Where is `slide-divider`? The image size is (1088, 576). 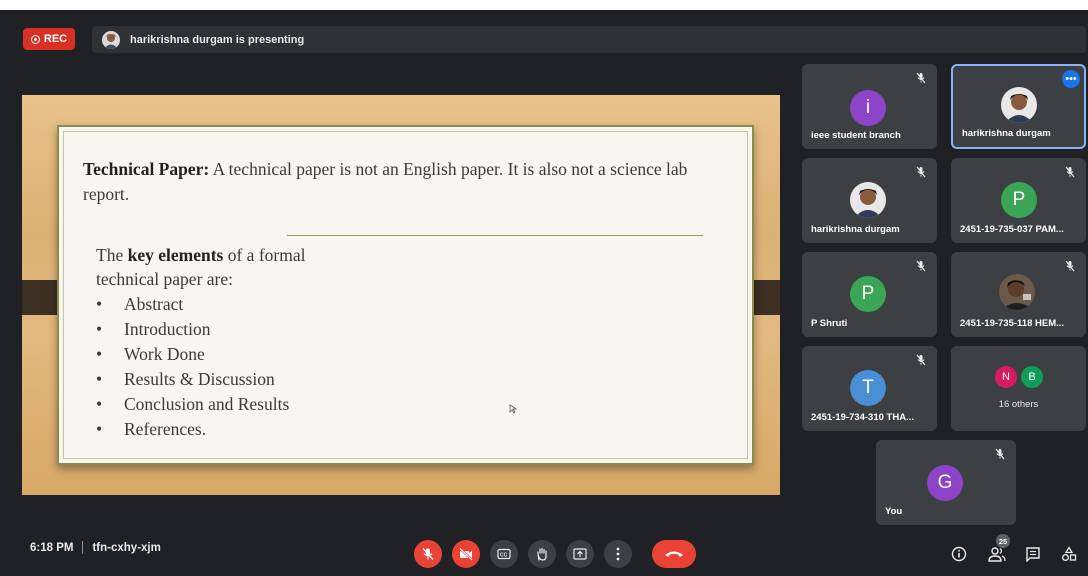 slide-divider is located at coordinates (495, 235).